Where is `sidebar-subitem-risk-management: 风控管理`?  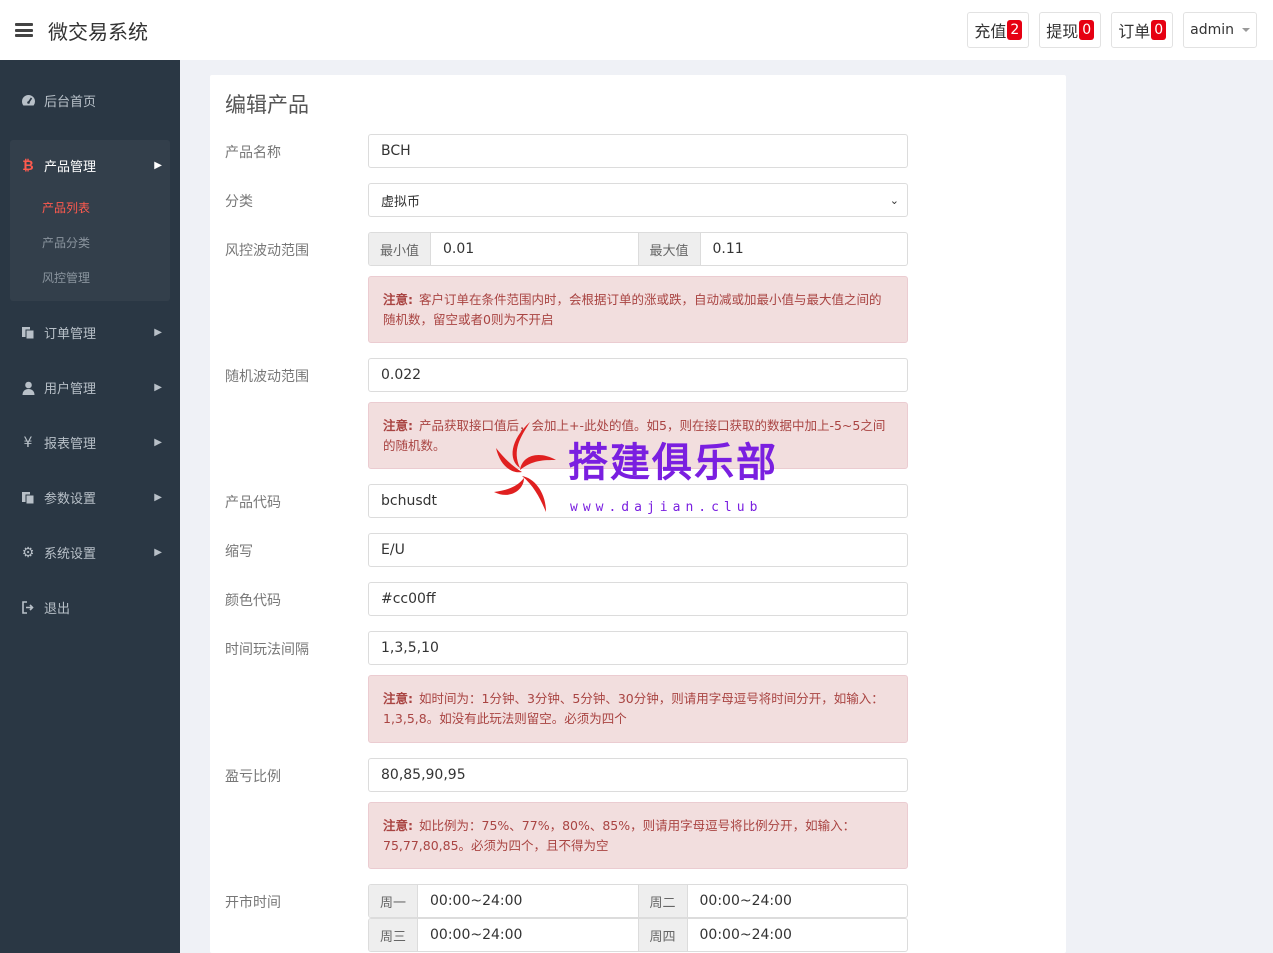 sidebar-subitem-risk-management: 风控管理 is located at coordinates (90, 277).